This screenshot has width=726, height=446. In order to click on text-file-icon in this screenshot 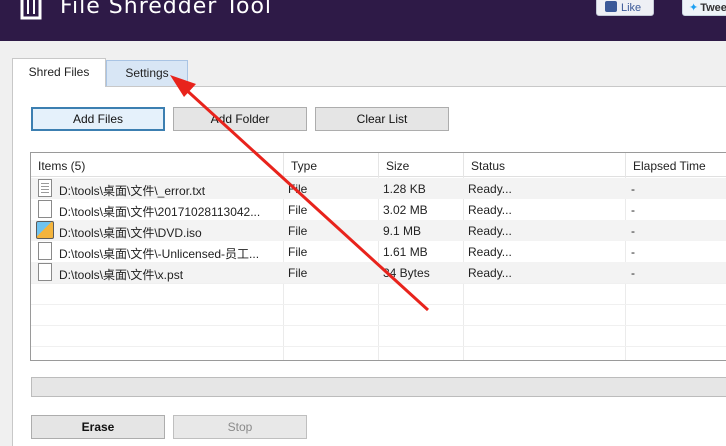, I will do `click(45, 188)`.